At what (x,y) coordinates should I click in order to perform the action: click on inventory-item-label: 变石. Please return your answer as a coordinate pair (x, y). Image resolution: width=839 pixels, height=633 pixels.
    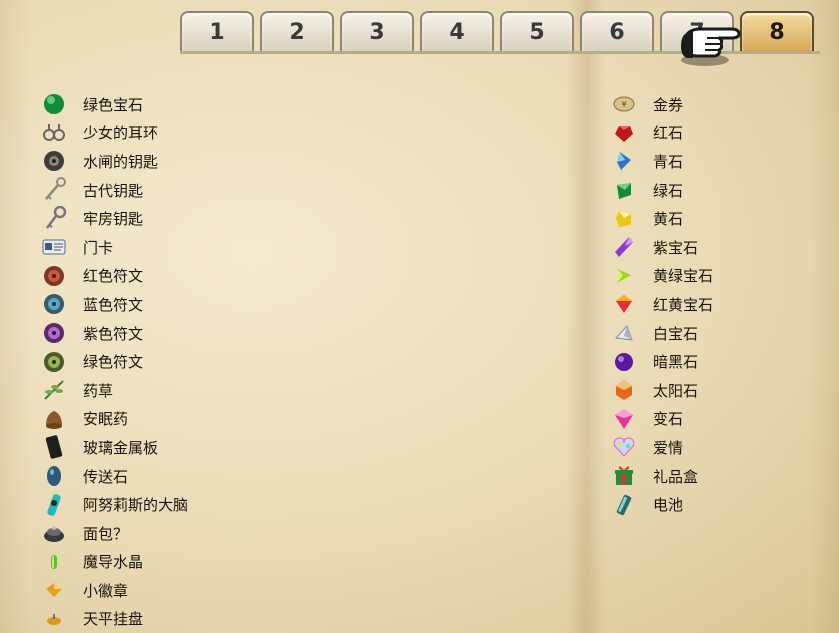
    Looking at the image, I should click on (668, 419).